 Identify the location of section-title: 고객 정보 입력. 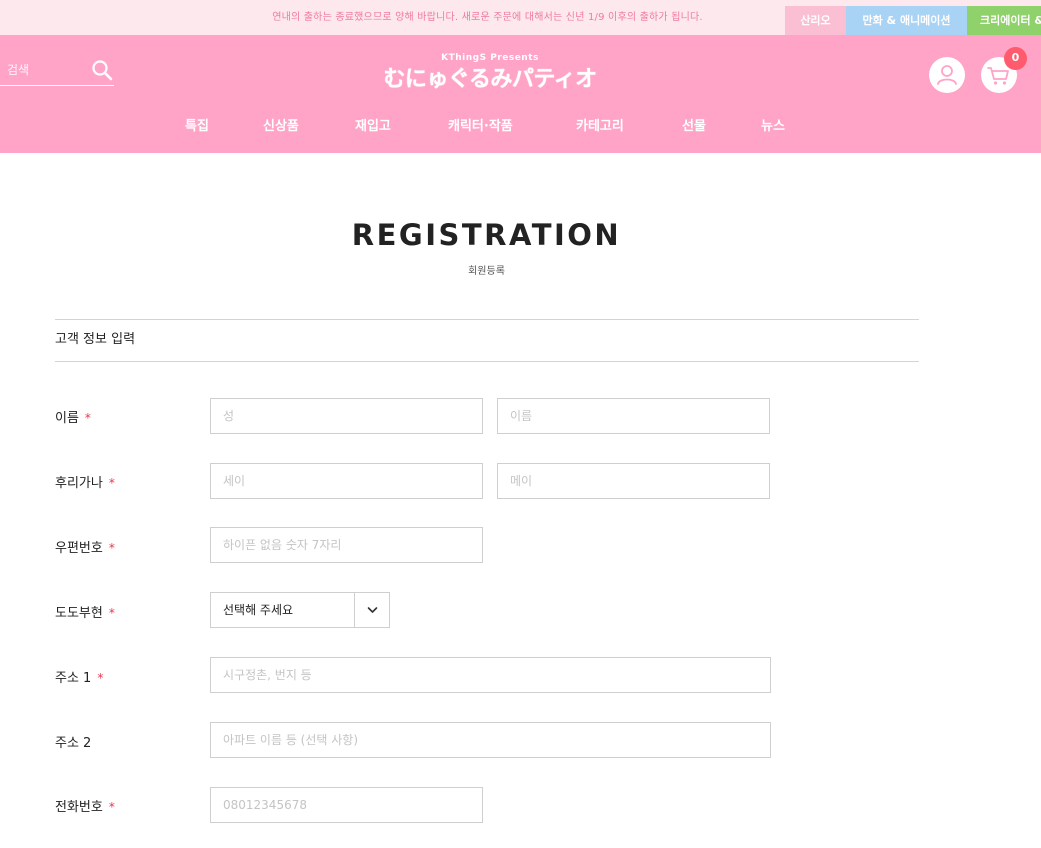
(95, 339).